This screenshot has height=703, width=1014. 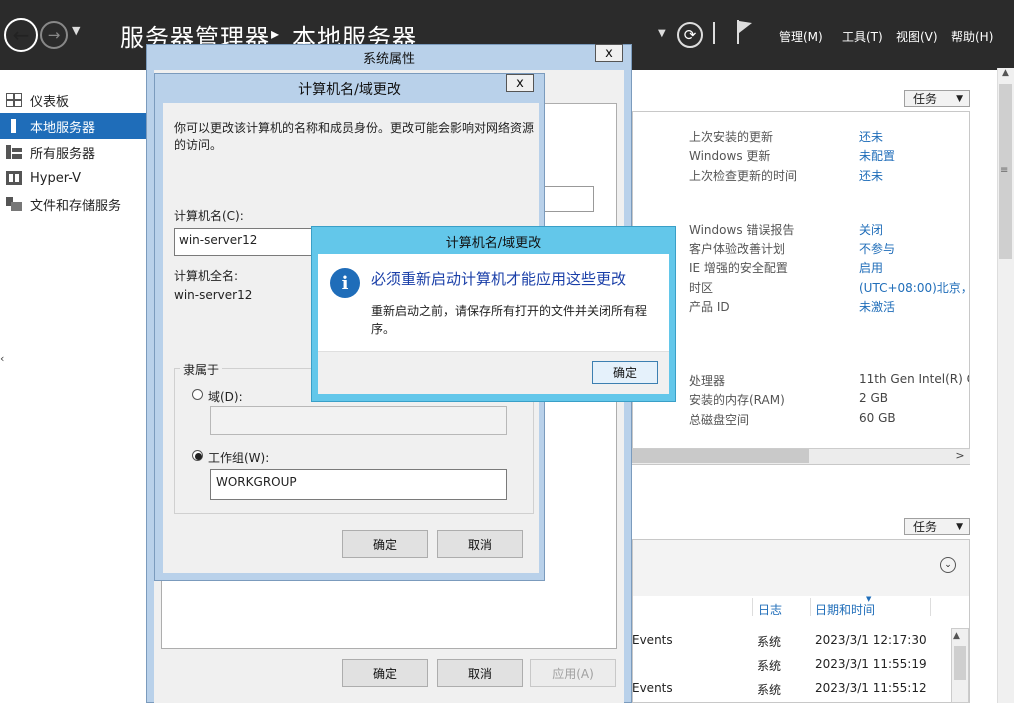 What do you see at coordinates (871, 664) in the screenshot?
I see `event-time: 2023/3/1 11:55:19` at bounding box center [871, 664].